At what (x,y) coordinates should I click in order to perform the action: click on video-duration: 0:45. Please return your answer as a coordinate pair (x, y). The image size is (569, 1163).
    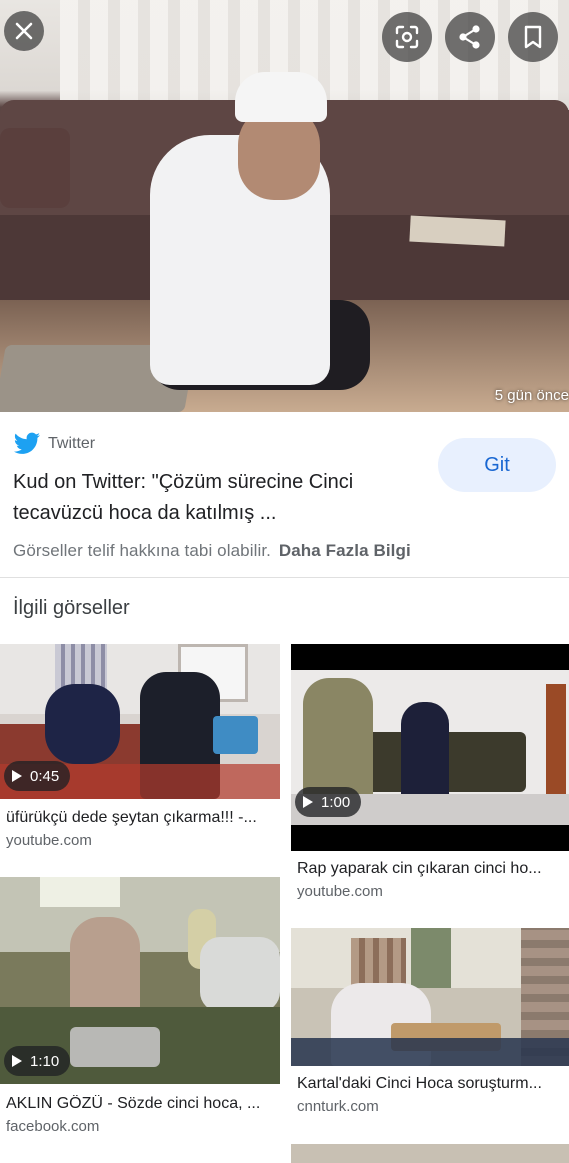
    Looking at the image, I should click on (45, 776).